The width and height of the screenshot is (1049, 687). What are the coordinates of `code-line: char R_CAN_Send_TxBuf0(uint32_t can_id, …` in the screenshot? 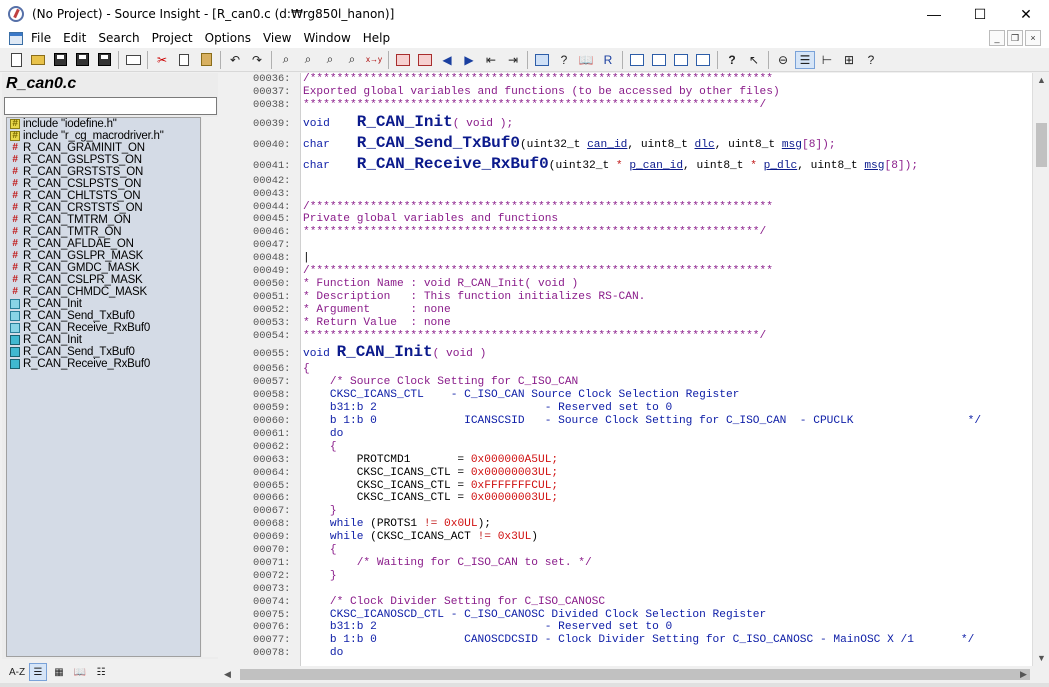 It's located at (569, 143).